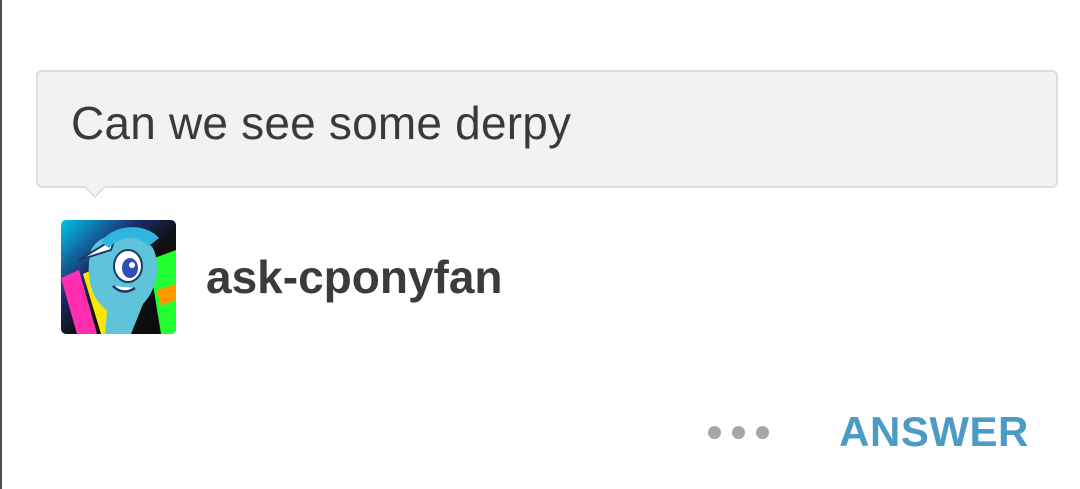 The image size is (1080, 489). I want to click on question-text: Can we see some derpy, so click(321, 123).